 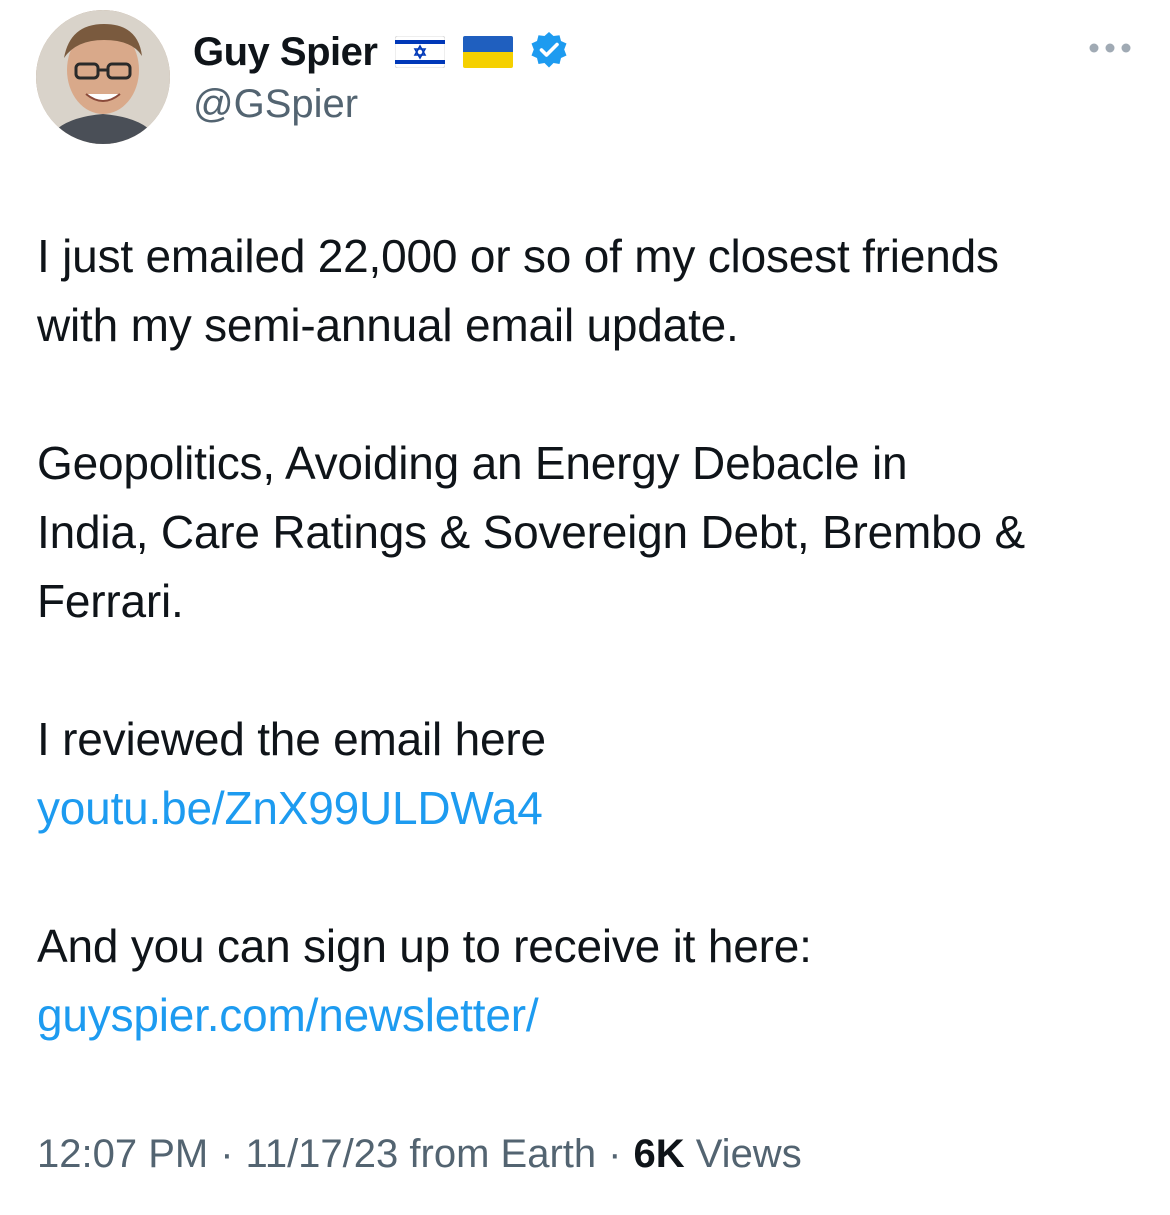 What do you see at coordinates (291, 739) in the screenshot?
I see `tweet-line: I reviewed the email here` at bounding box center [291, 739].